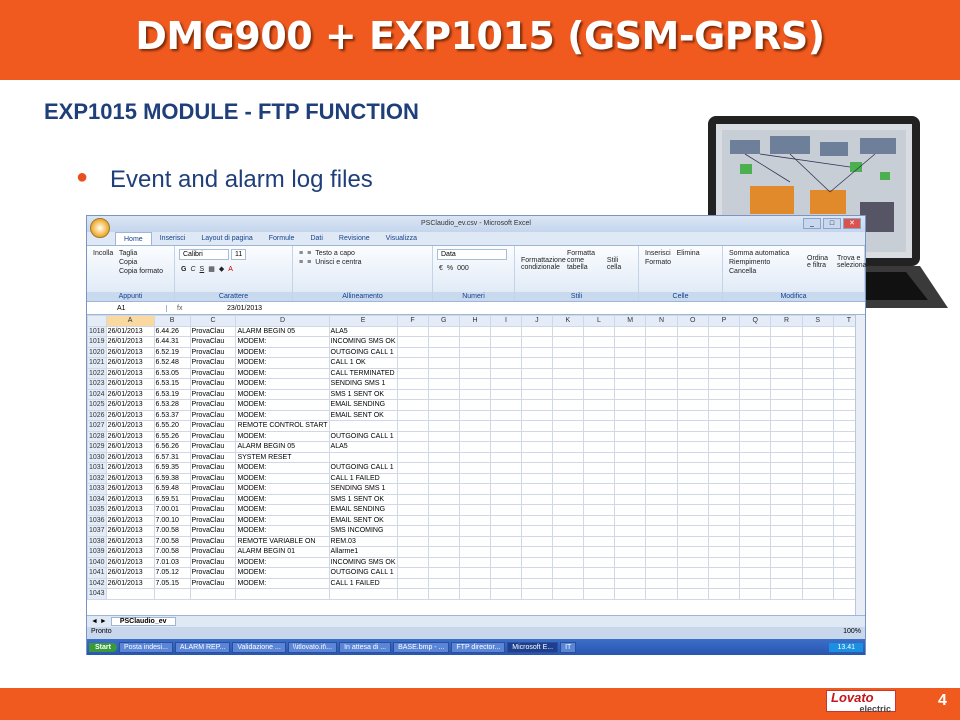  Describe the element at coordinates (97, 468) in the screenshot. I see `row-header: 1031` at that location.